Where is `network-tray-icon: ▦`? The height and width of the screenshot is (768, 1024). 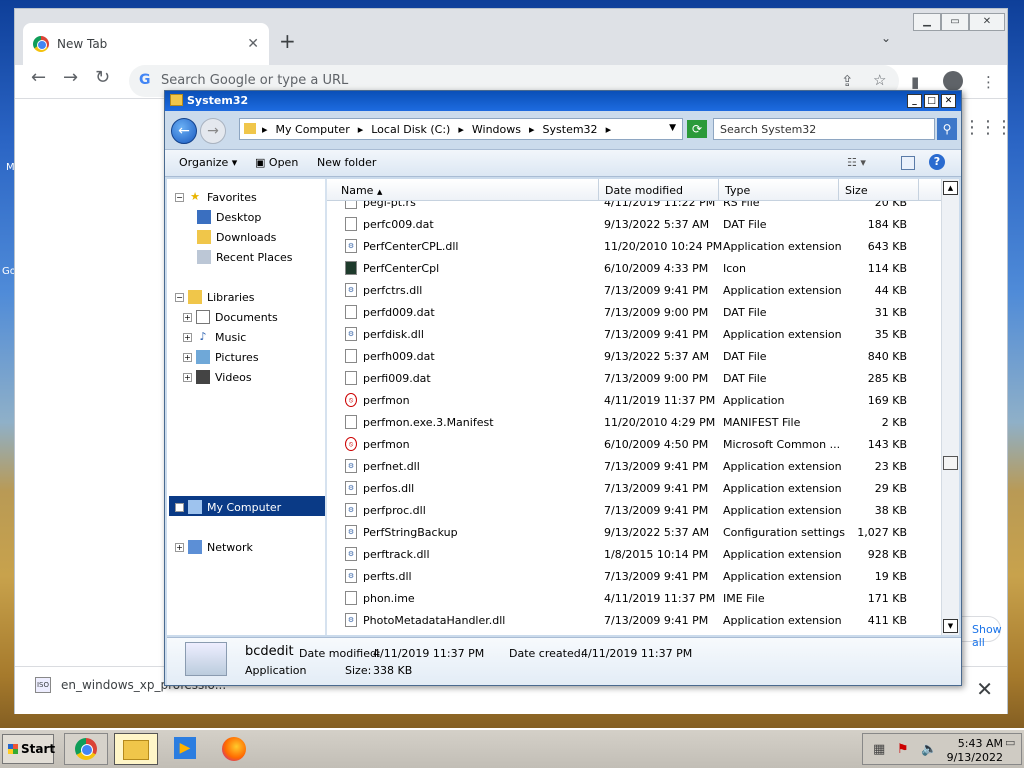
network-tray-icon: ▦ is located at coordinates (879, 749).